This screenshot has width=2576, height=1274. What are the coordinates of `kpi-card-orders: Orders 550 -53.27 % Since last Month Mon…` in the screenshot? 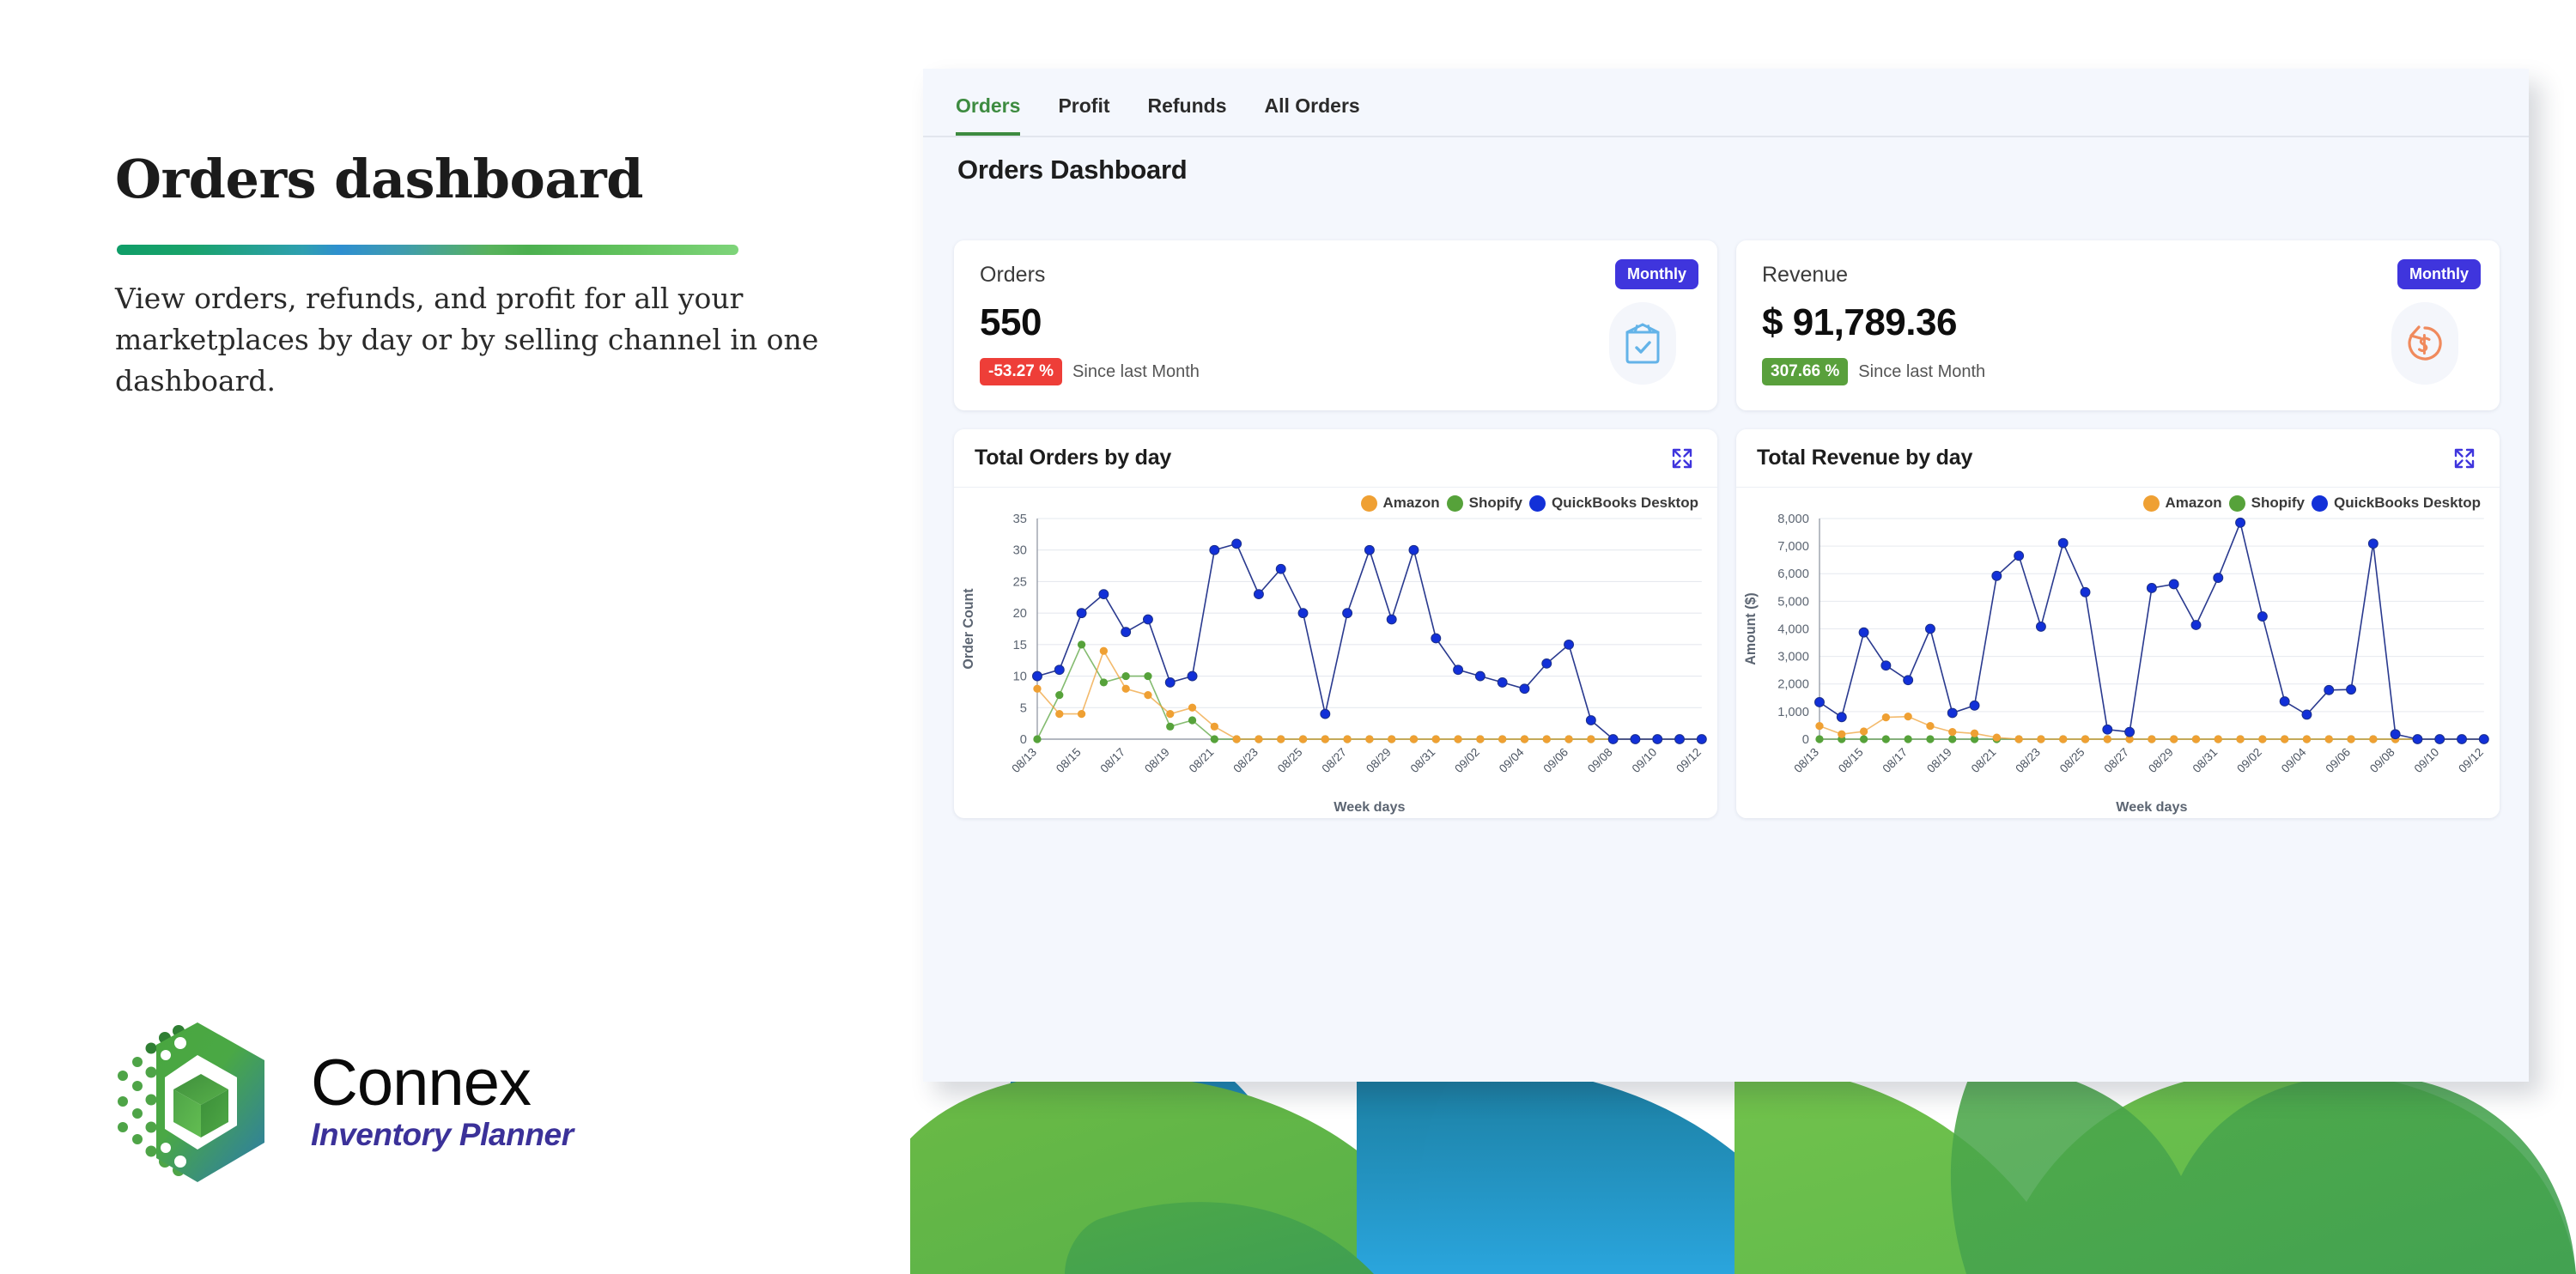 It's located at (1335, 325).